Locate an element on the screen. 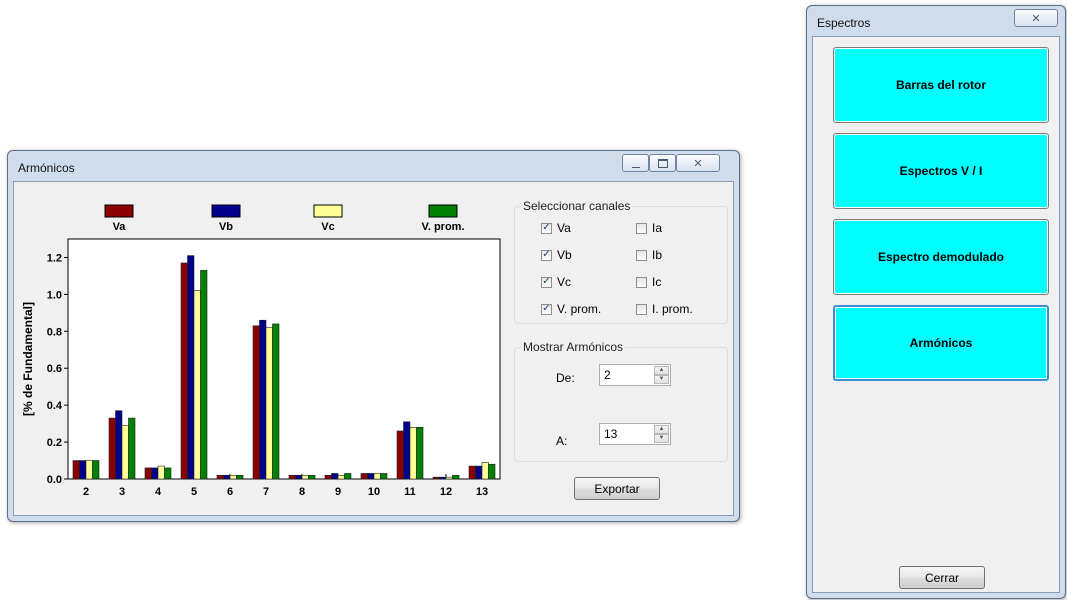  channel-checkbox: ✓ Vc is located at coordinates (556, 282).